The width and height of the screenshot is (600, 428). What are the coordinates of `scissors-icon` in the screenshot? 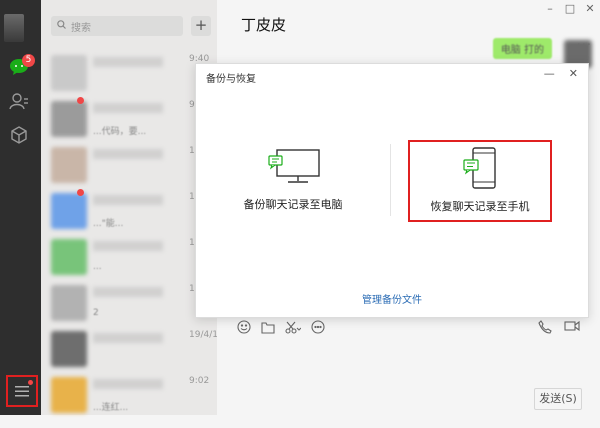 It's located at (293, 329).